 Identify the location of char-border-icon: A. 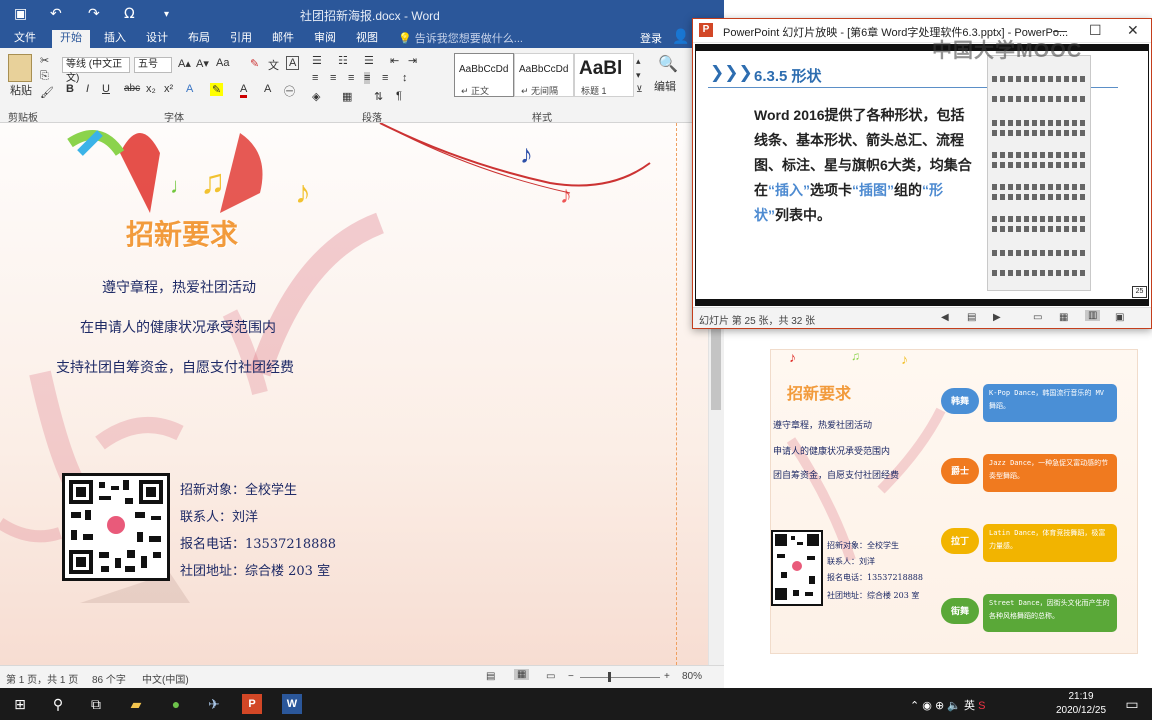
(293, 63).